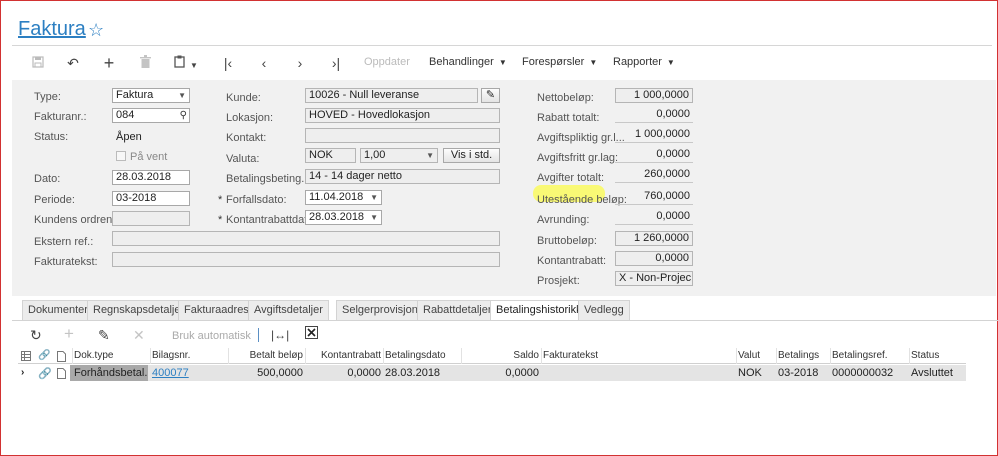  I want to click on grid-settings-icon, so click(26, 357).